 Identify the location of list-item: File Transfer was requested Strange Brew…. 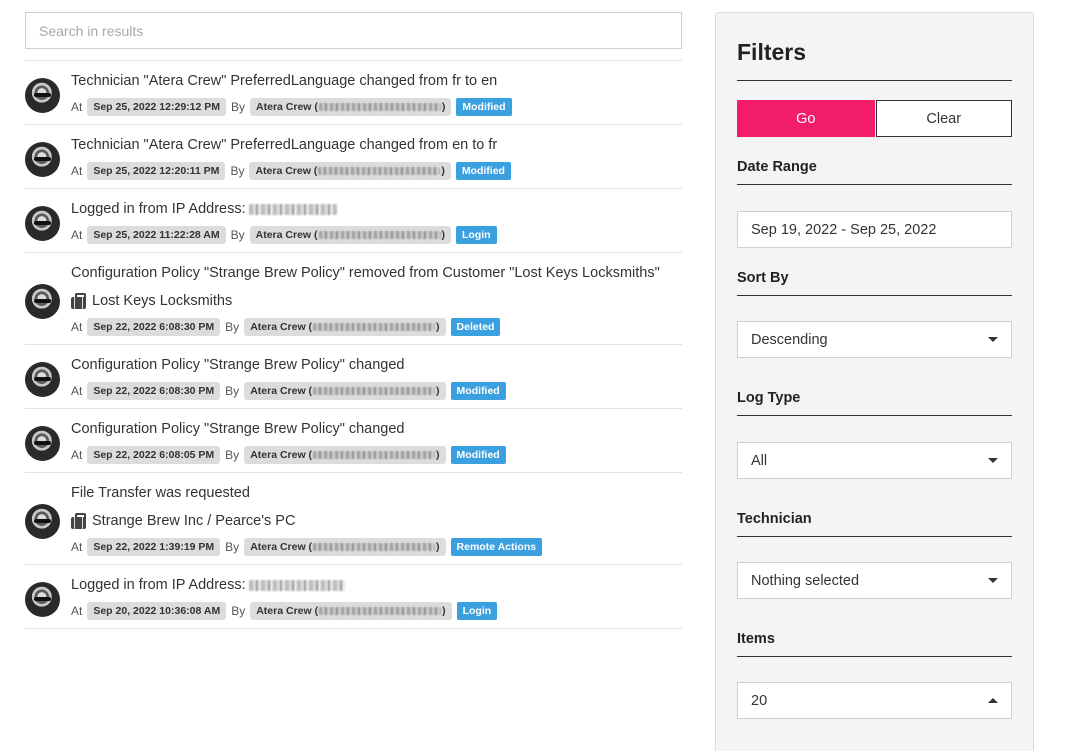
(353, 519).